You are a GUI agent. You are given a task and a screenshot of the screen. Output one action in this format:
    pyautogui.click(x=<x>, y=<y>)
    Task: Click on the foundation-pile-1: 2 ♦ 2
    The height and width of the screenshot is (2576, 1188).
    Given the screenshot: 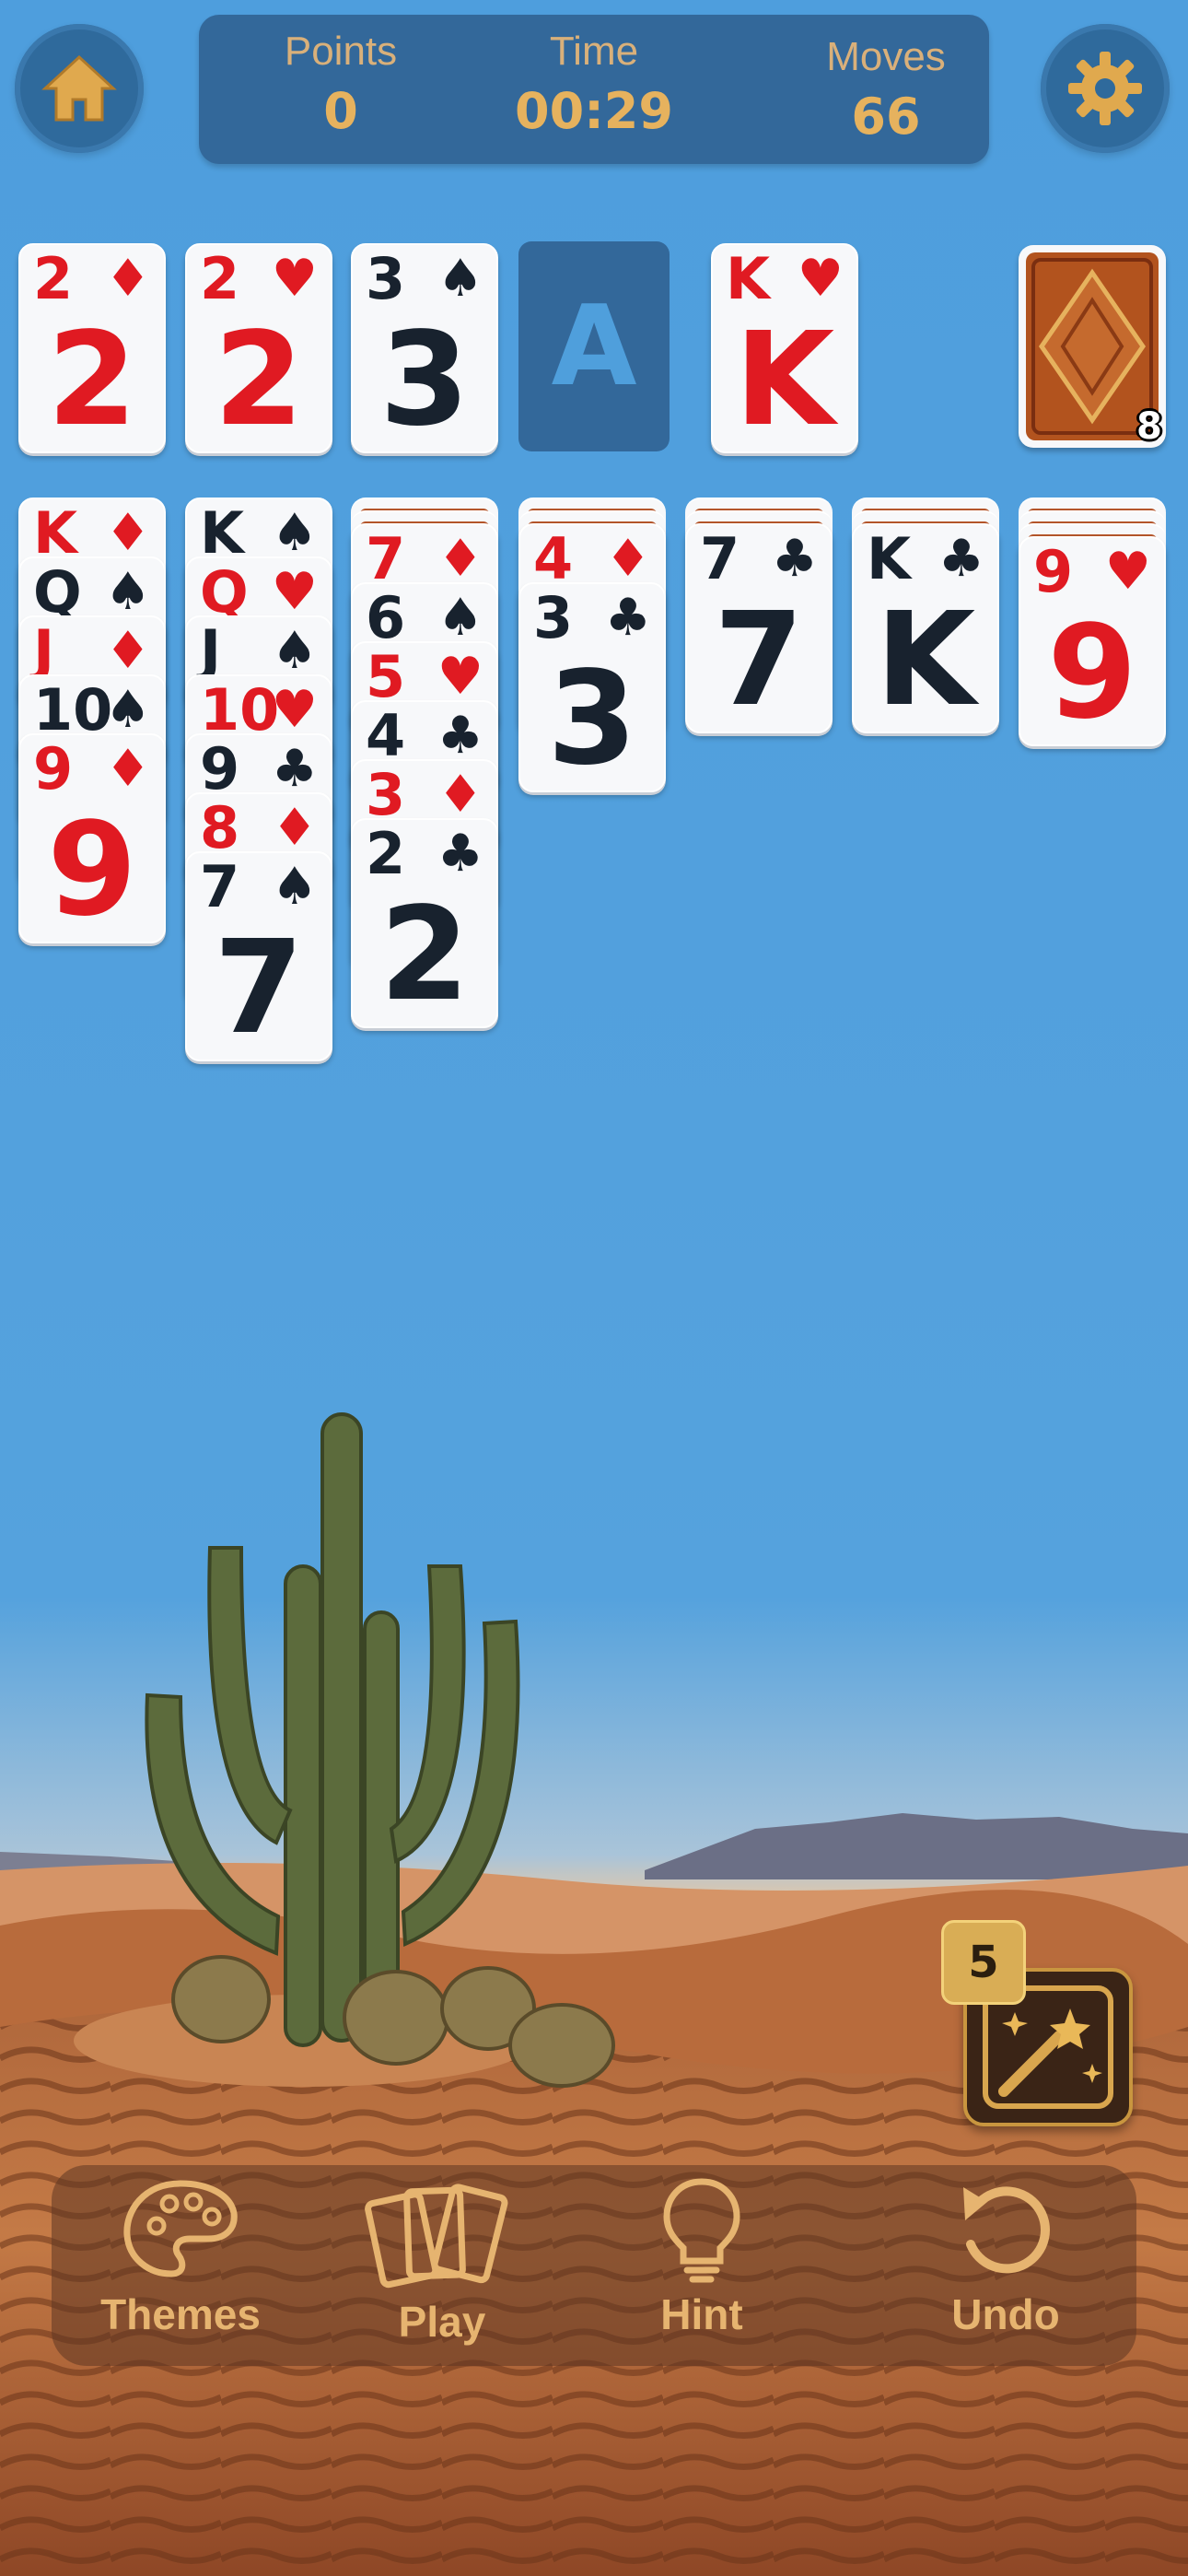 What is the action you would take?
    pyautogui.click(x=92, y=348)
    